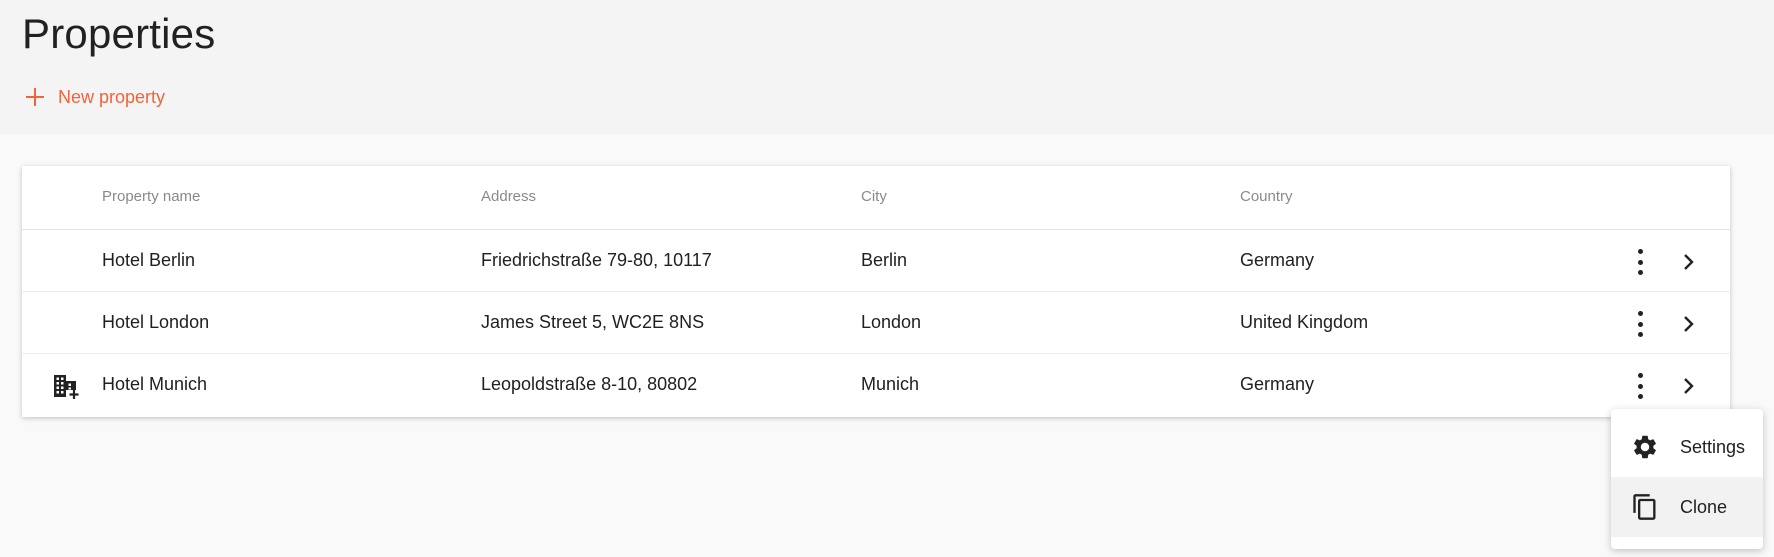 The width and height of the screenshot is (1774, 557). What do you see at coordinates (119, 33) in the screenshot?
I see `page-title: Properties` at bounding box center [119, 33].